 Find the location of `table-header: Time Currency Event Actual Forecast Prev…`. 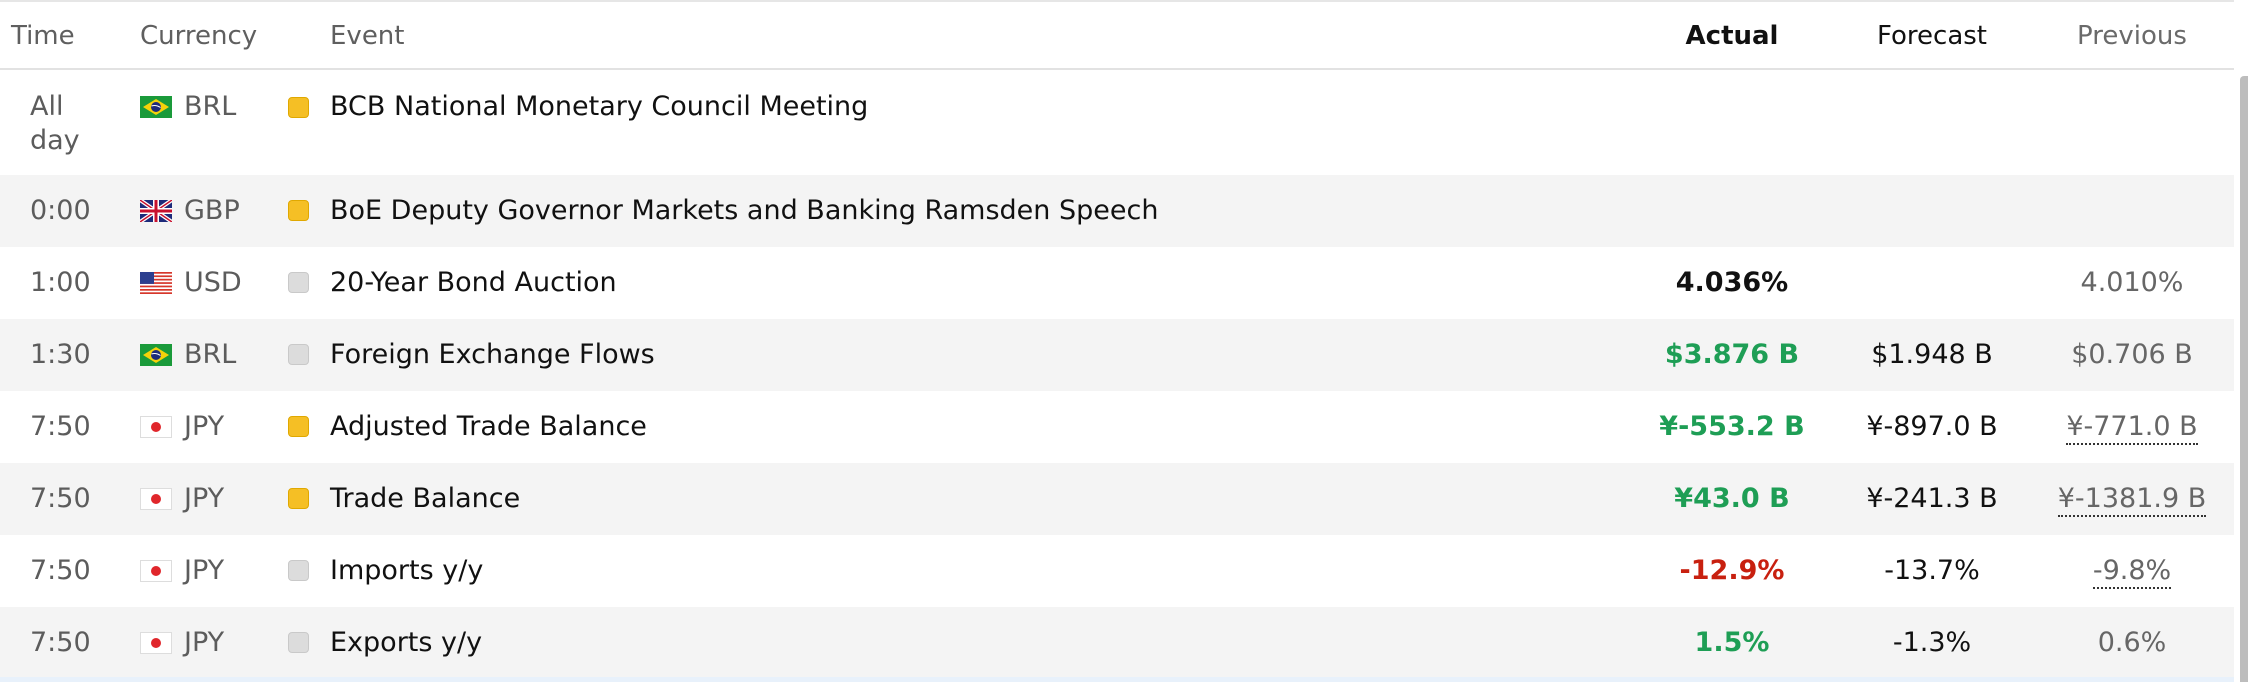

table-header: Time Currency Event Actual Forecast Prev… is located at coordinates (1117, 36).